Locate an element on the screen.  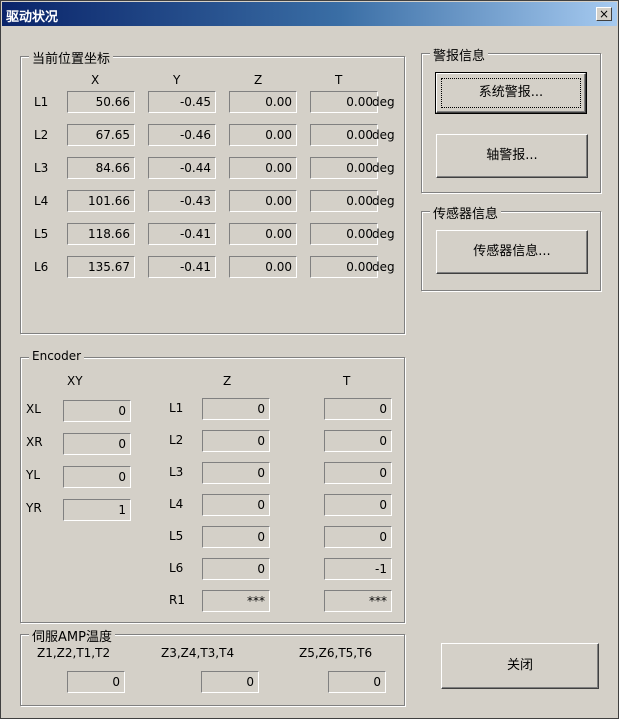
column-y-header: Y is located at coordinates (177, 80).